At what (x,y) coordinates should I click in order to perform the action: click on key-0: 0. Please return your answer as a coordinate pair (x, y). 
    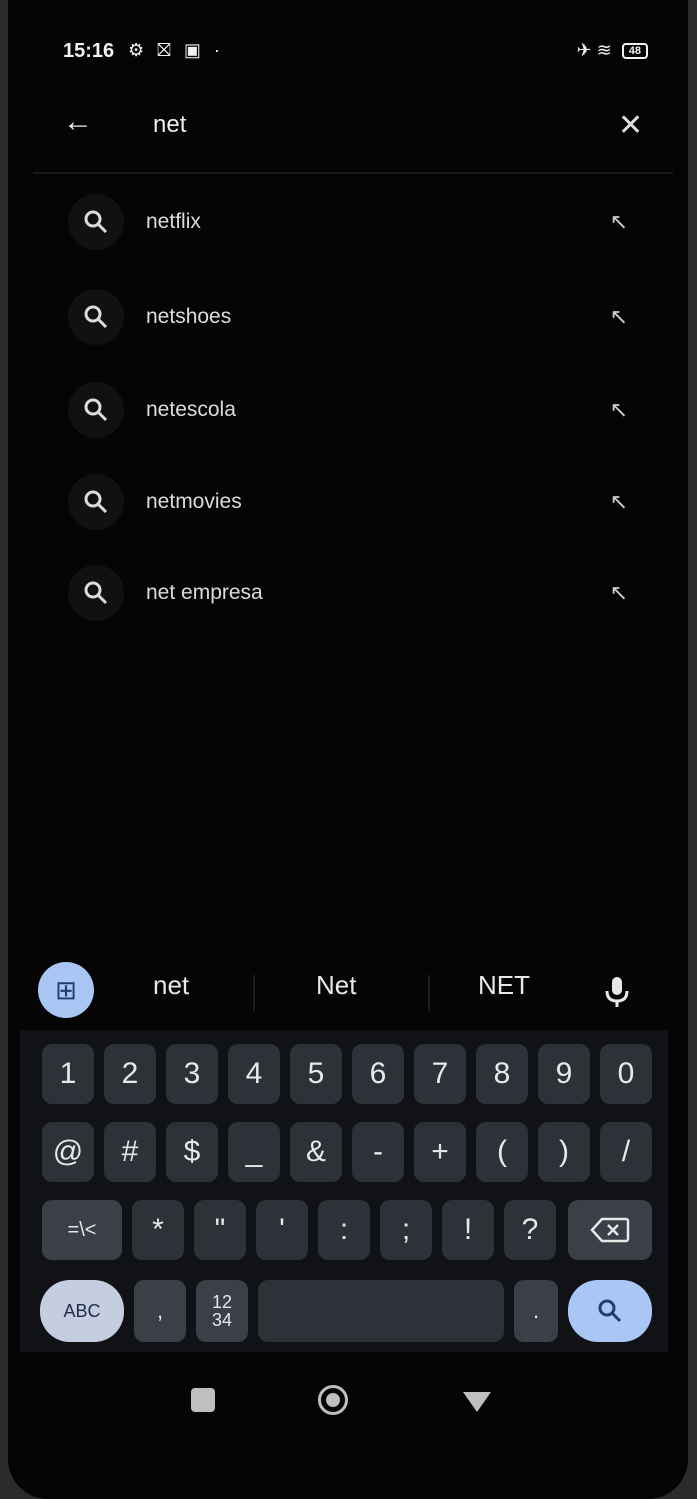
    Looking at the image, I should click on (626, 1074).